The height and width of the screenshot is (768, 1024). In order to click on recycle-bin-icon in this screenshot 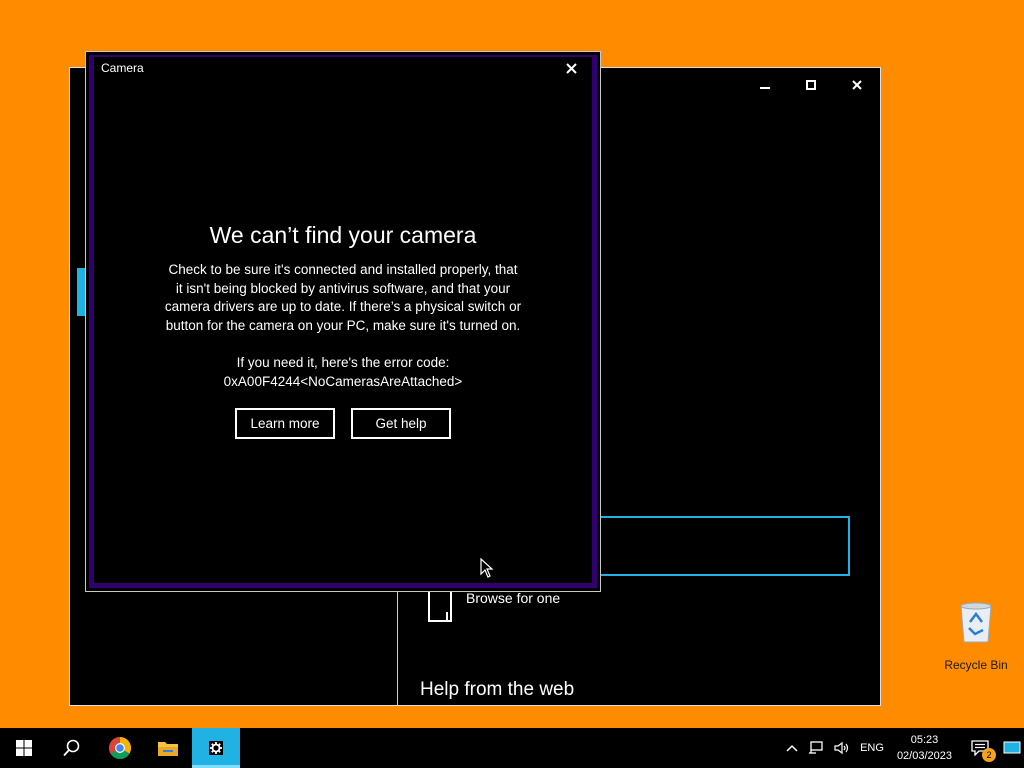, I will do `click(976, 622)`.